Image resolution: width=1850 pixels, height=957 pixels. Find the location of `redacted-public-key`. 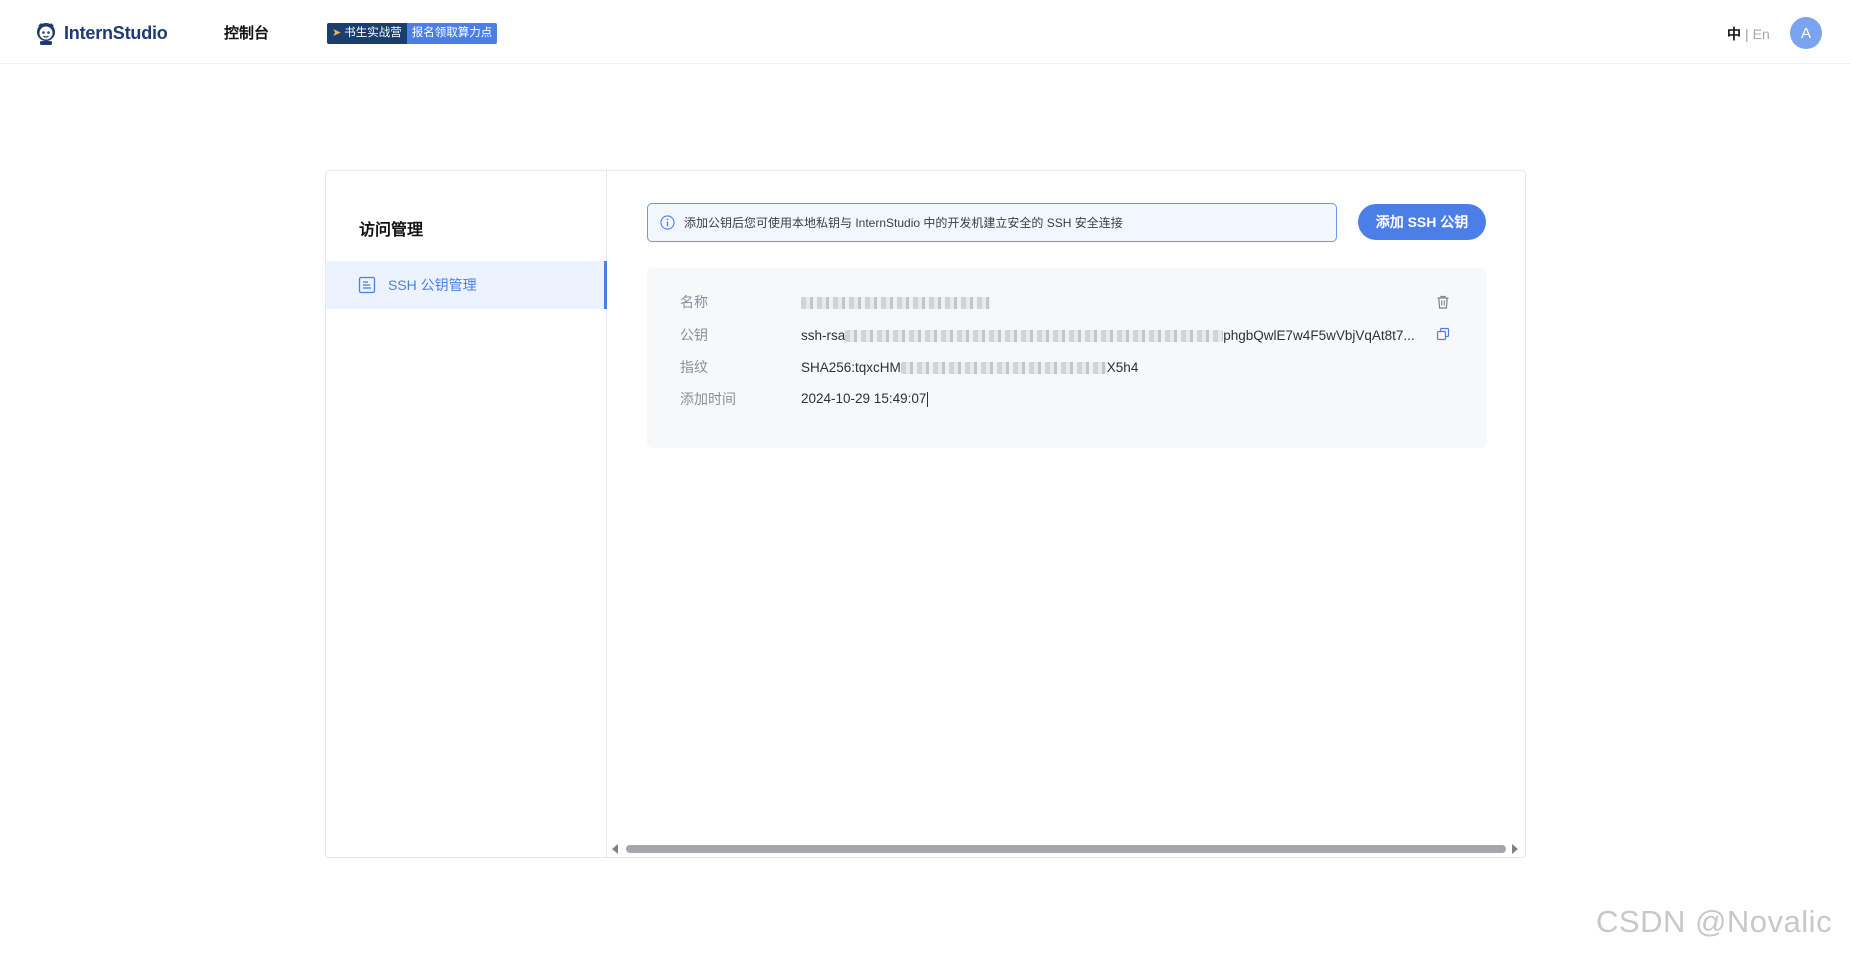

redacted-public-key is located at coordinates (1034, 335).